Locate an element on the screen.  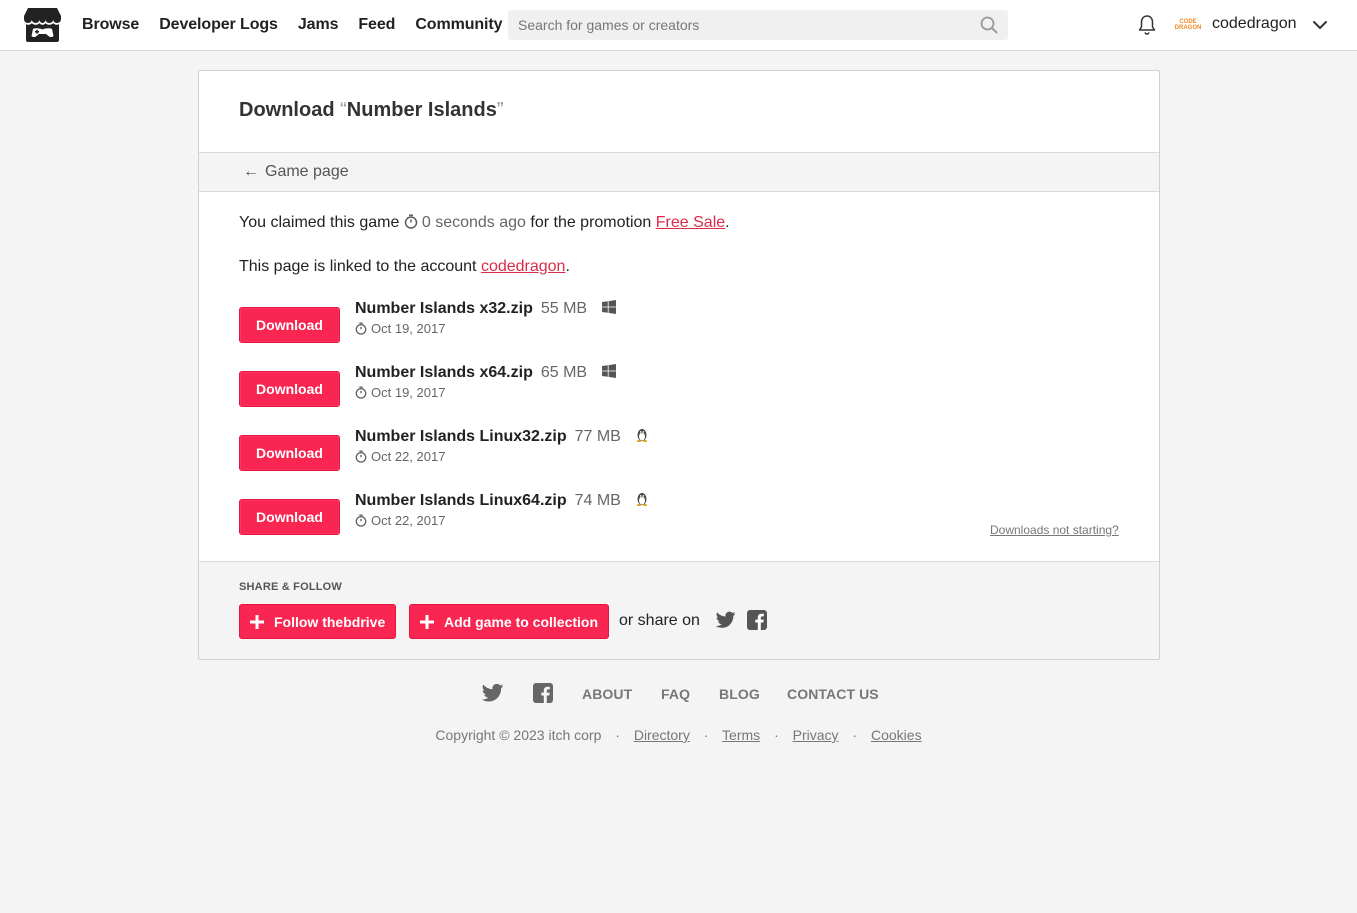
upload-size: 65 MB is located at coordinates (564, 372).